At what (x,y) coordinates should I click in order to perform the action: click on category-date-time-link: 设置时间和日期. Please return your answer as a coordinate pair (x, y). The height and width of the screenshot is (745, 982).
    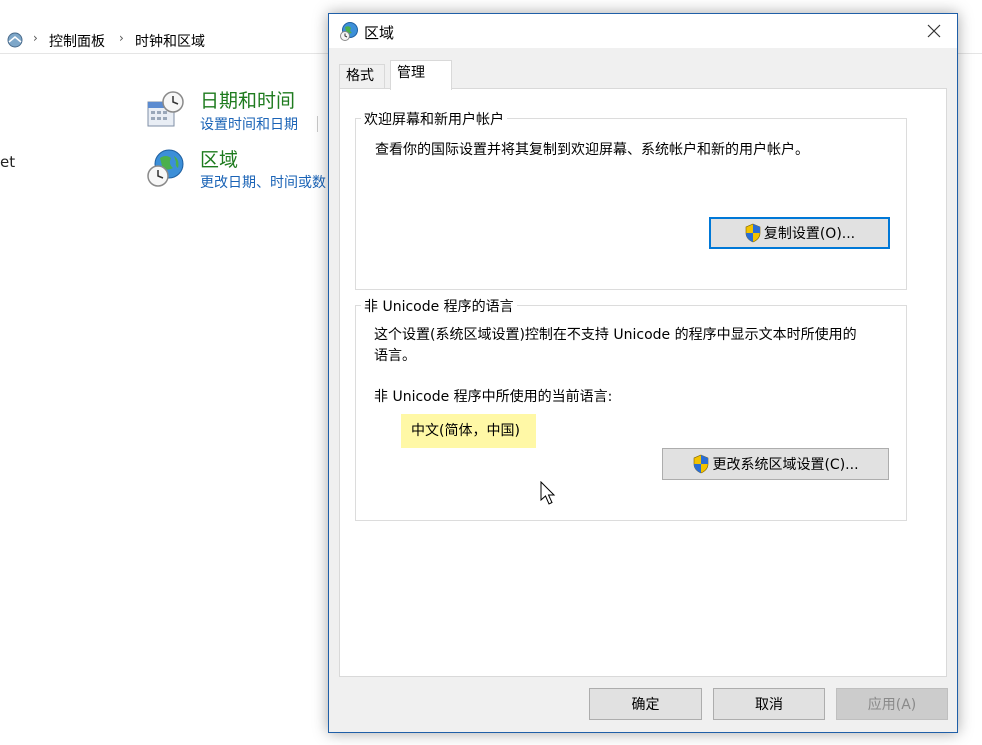
    Looking at the image, I should click on (249, 124).